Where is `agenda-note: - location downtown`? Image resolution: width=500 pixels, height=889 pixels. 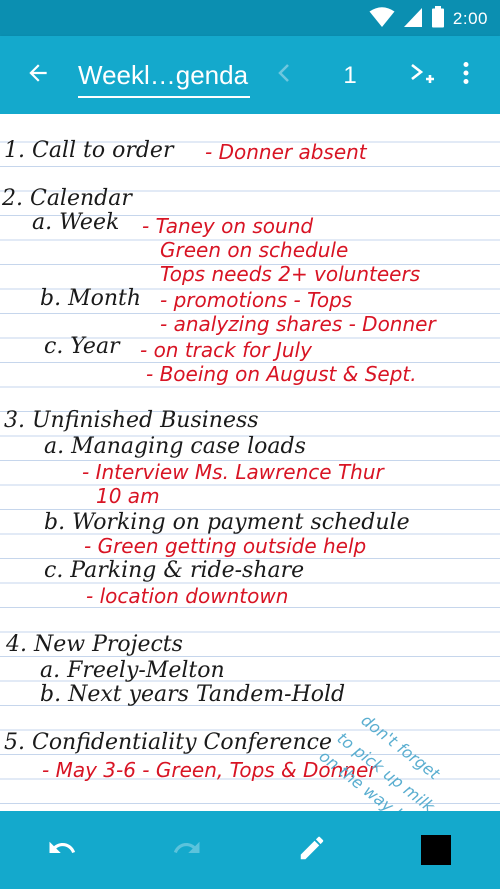
agenda-note: - location downtown is located at coordinates (187, 596).